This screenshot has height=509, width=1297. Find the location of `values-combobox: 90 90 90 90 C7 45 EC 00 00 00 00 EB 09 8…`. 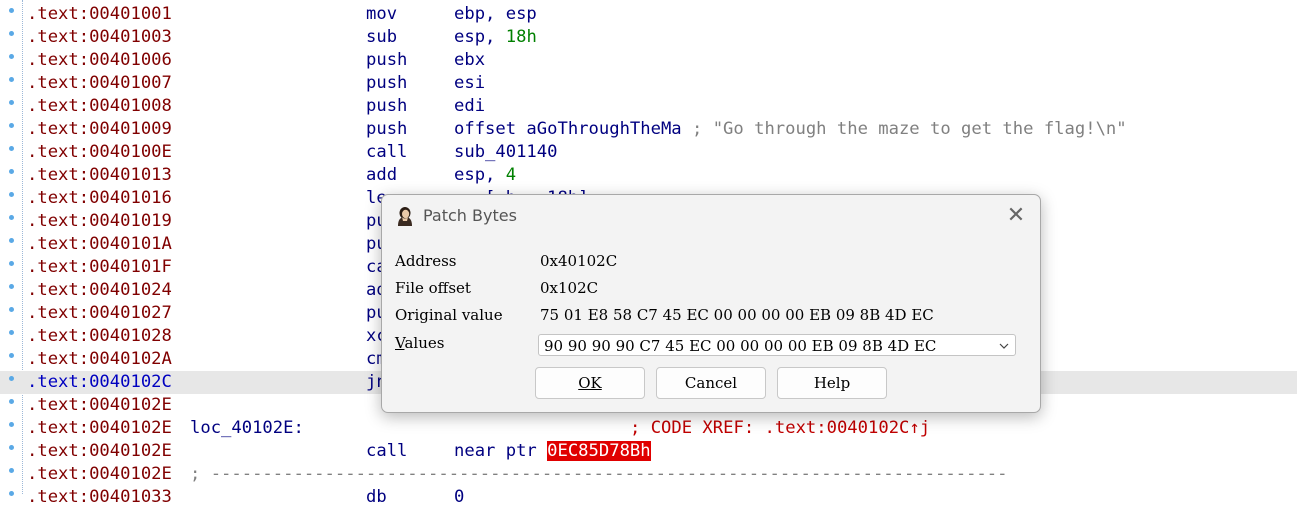

values-combobox: 90 90 90 90 C7 45 EC 00 00 00 00 EB 09 8… is located at coordinates (777, 345).